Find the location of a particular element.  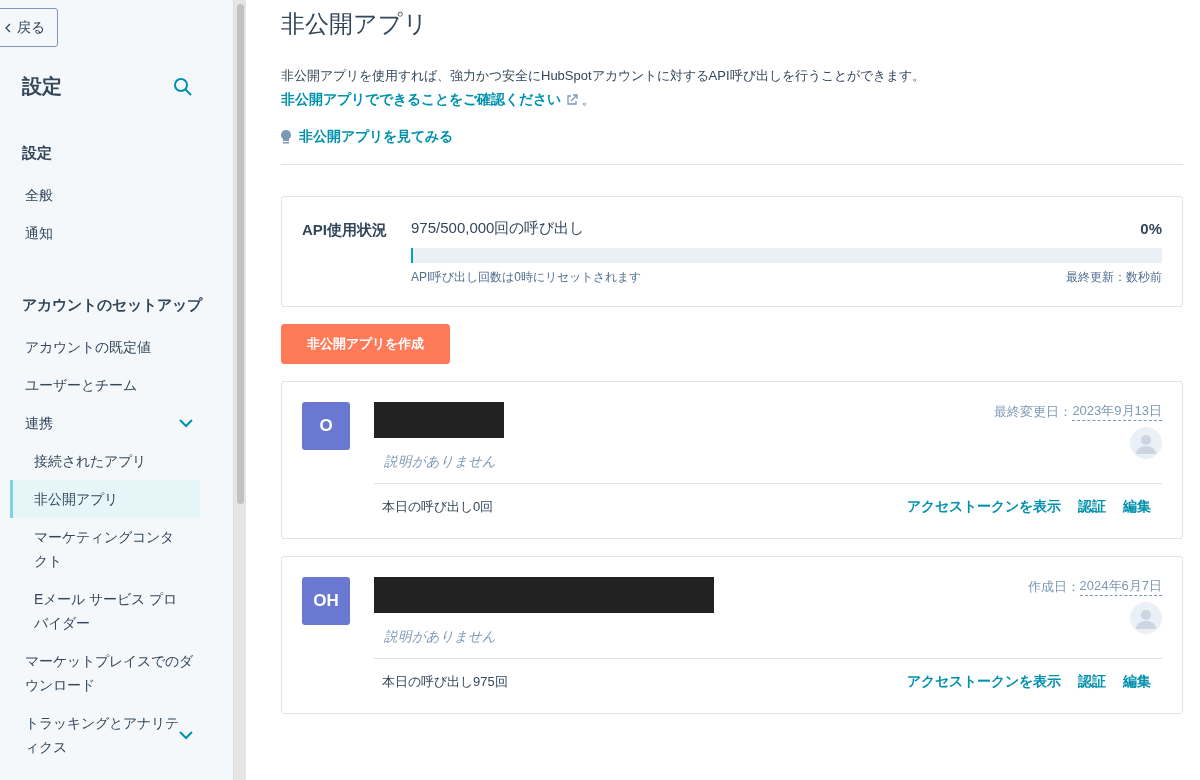

date-label: 作成日： is located at coordinates (1053, 586).